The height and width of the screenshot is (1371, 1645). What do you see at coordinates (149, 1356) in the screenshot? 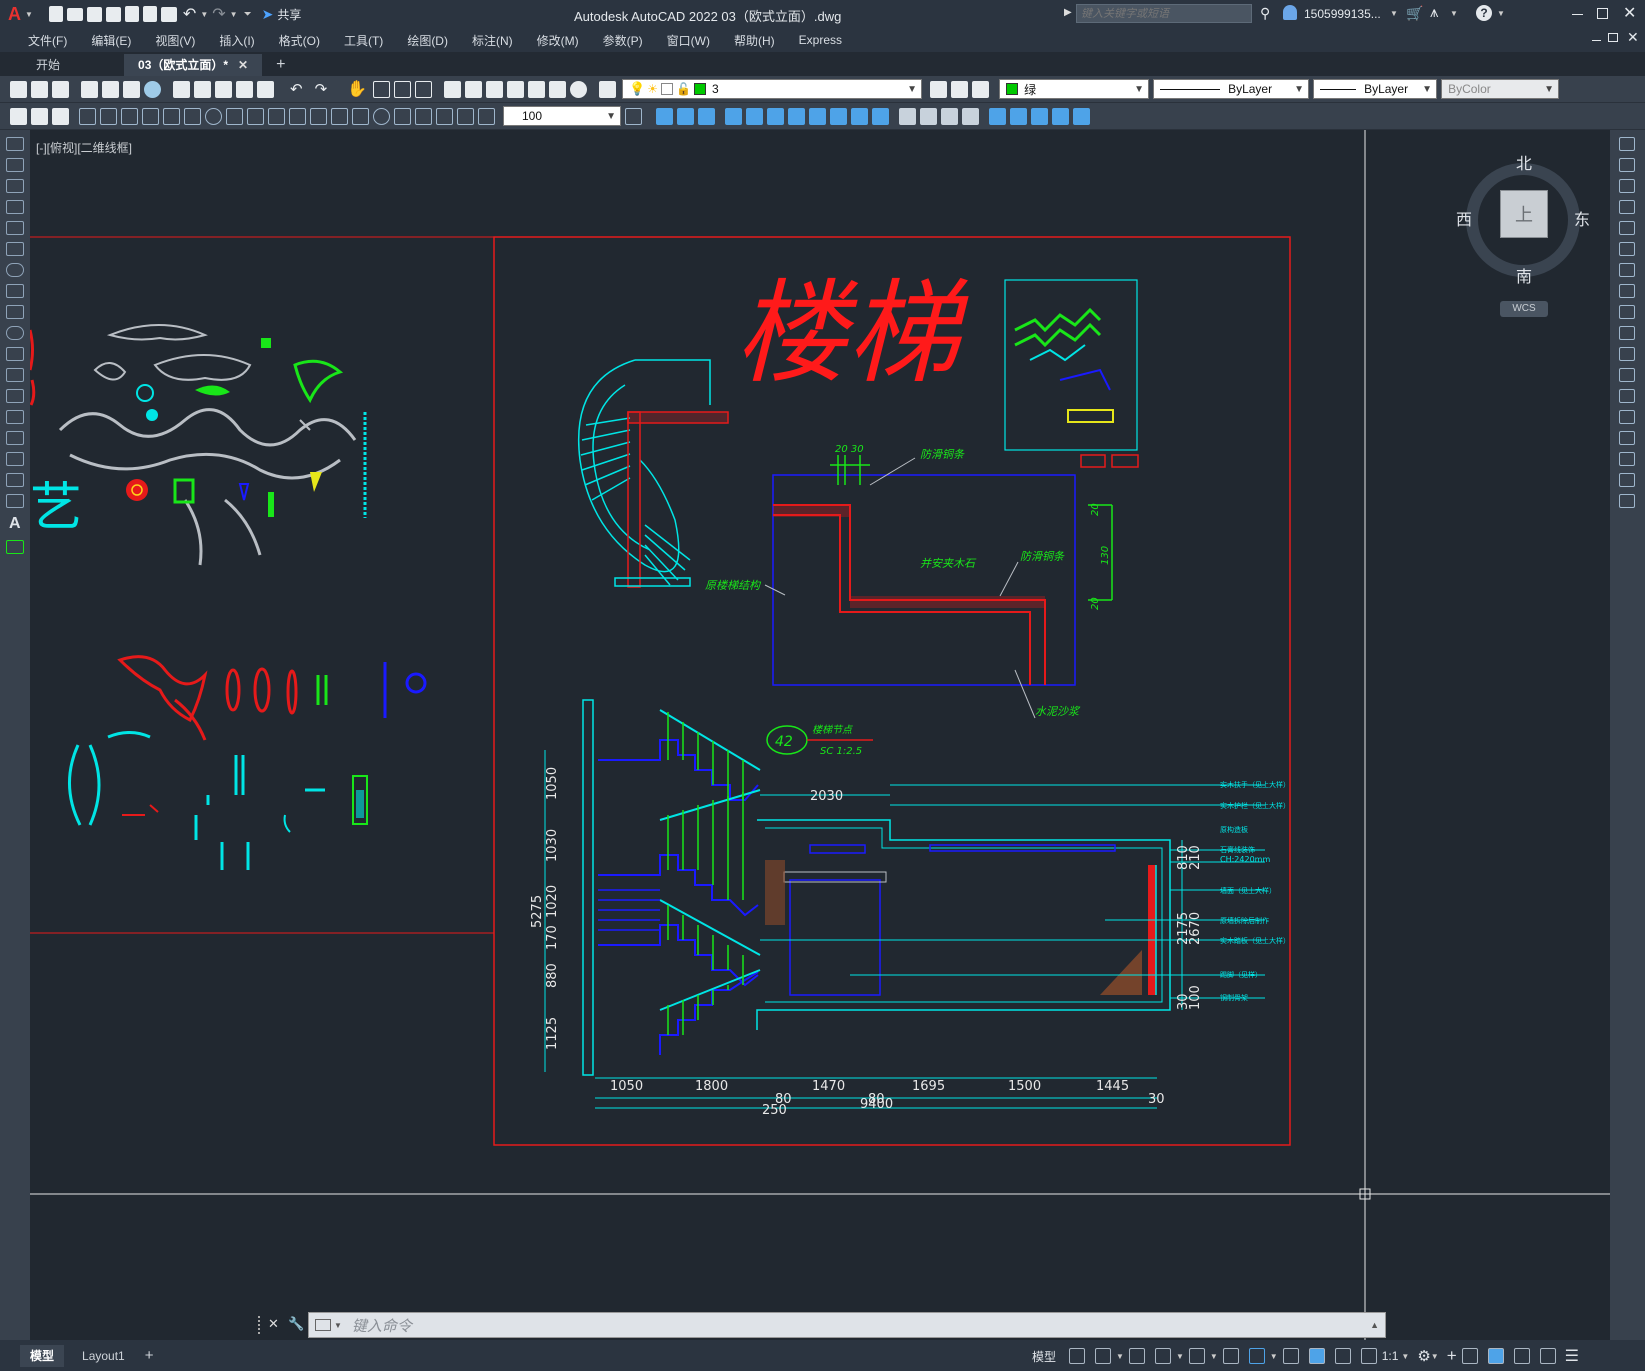
I see `add-layout-button: +` at bounding box center [149, 1356].